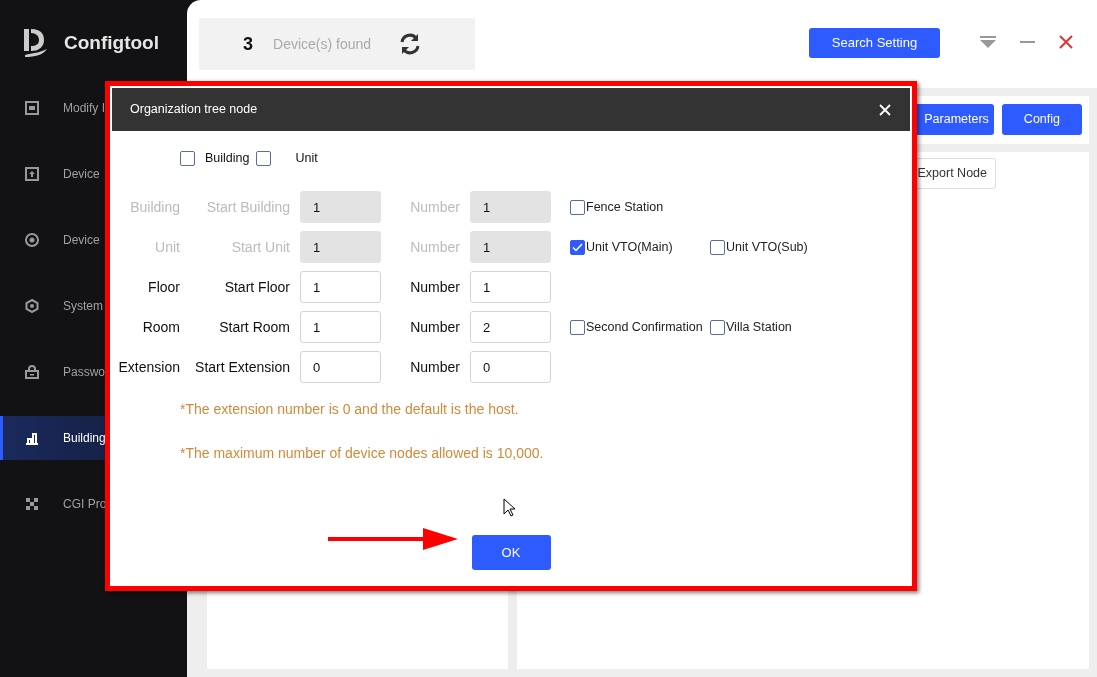 The height and width of the screenshot is (677, 1097). I want to click on checkbox-label: Unit VTO(Sub), so click(767, 247).